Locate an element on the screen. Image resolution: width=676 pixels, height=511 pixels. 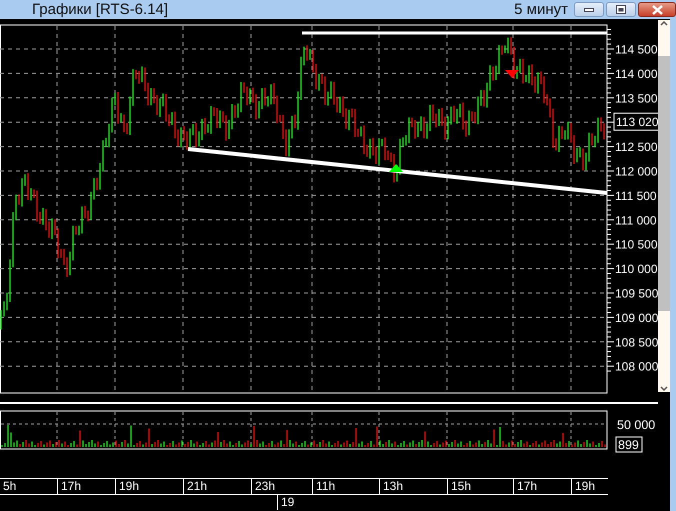
scrollbar is located at coordinates (664, 206).